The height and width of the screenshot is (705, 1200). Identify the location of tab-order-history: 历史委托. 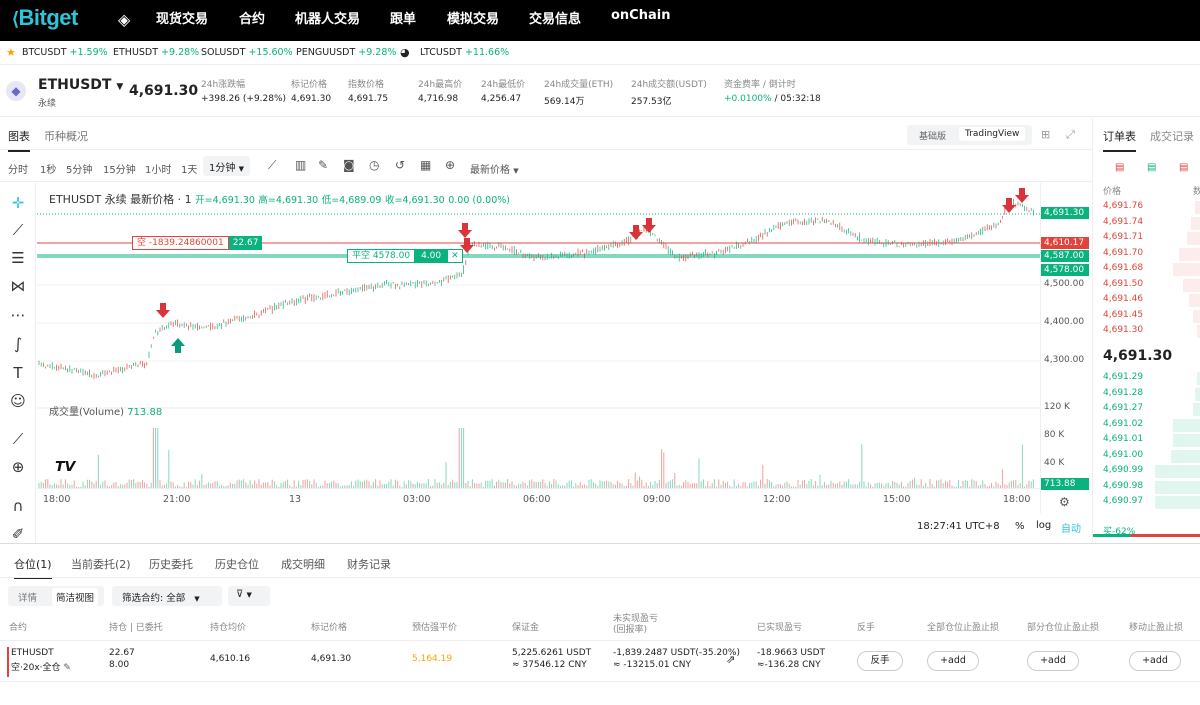
(171, 564).